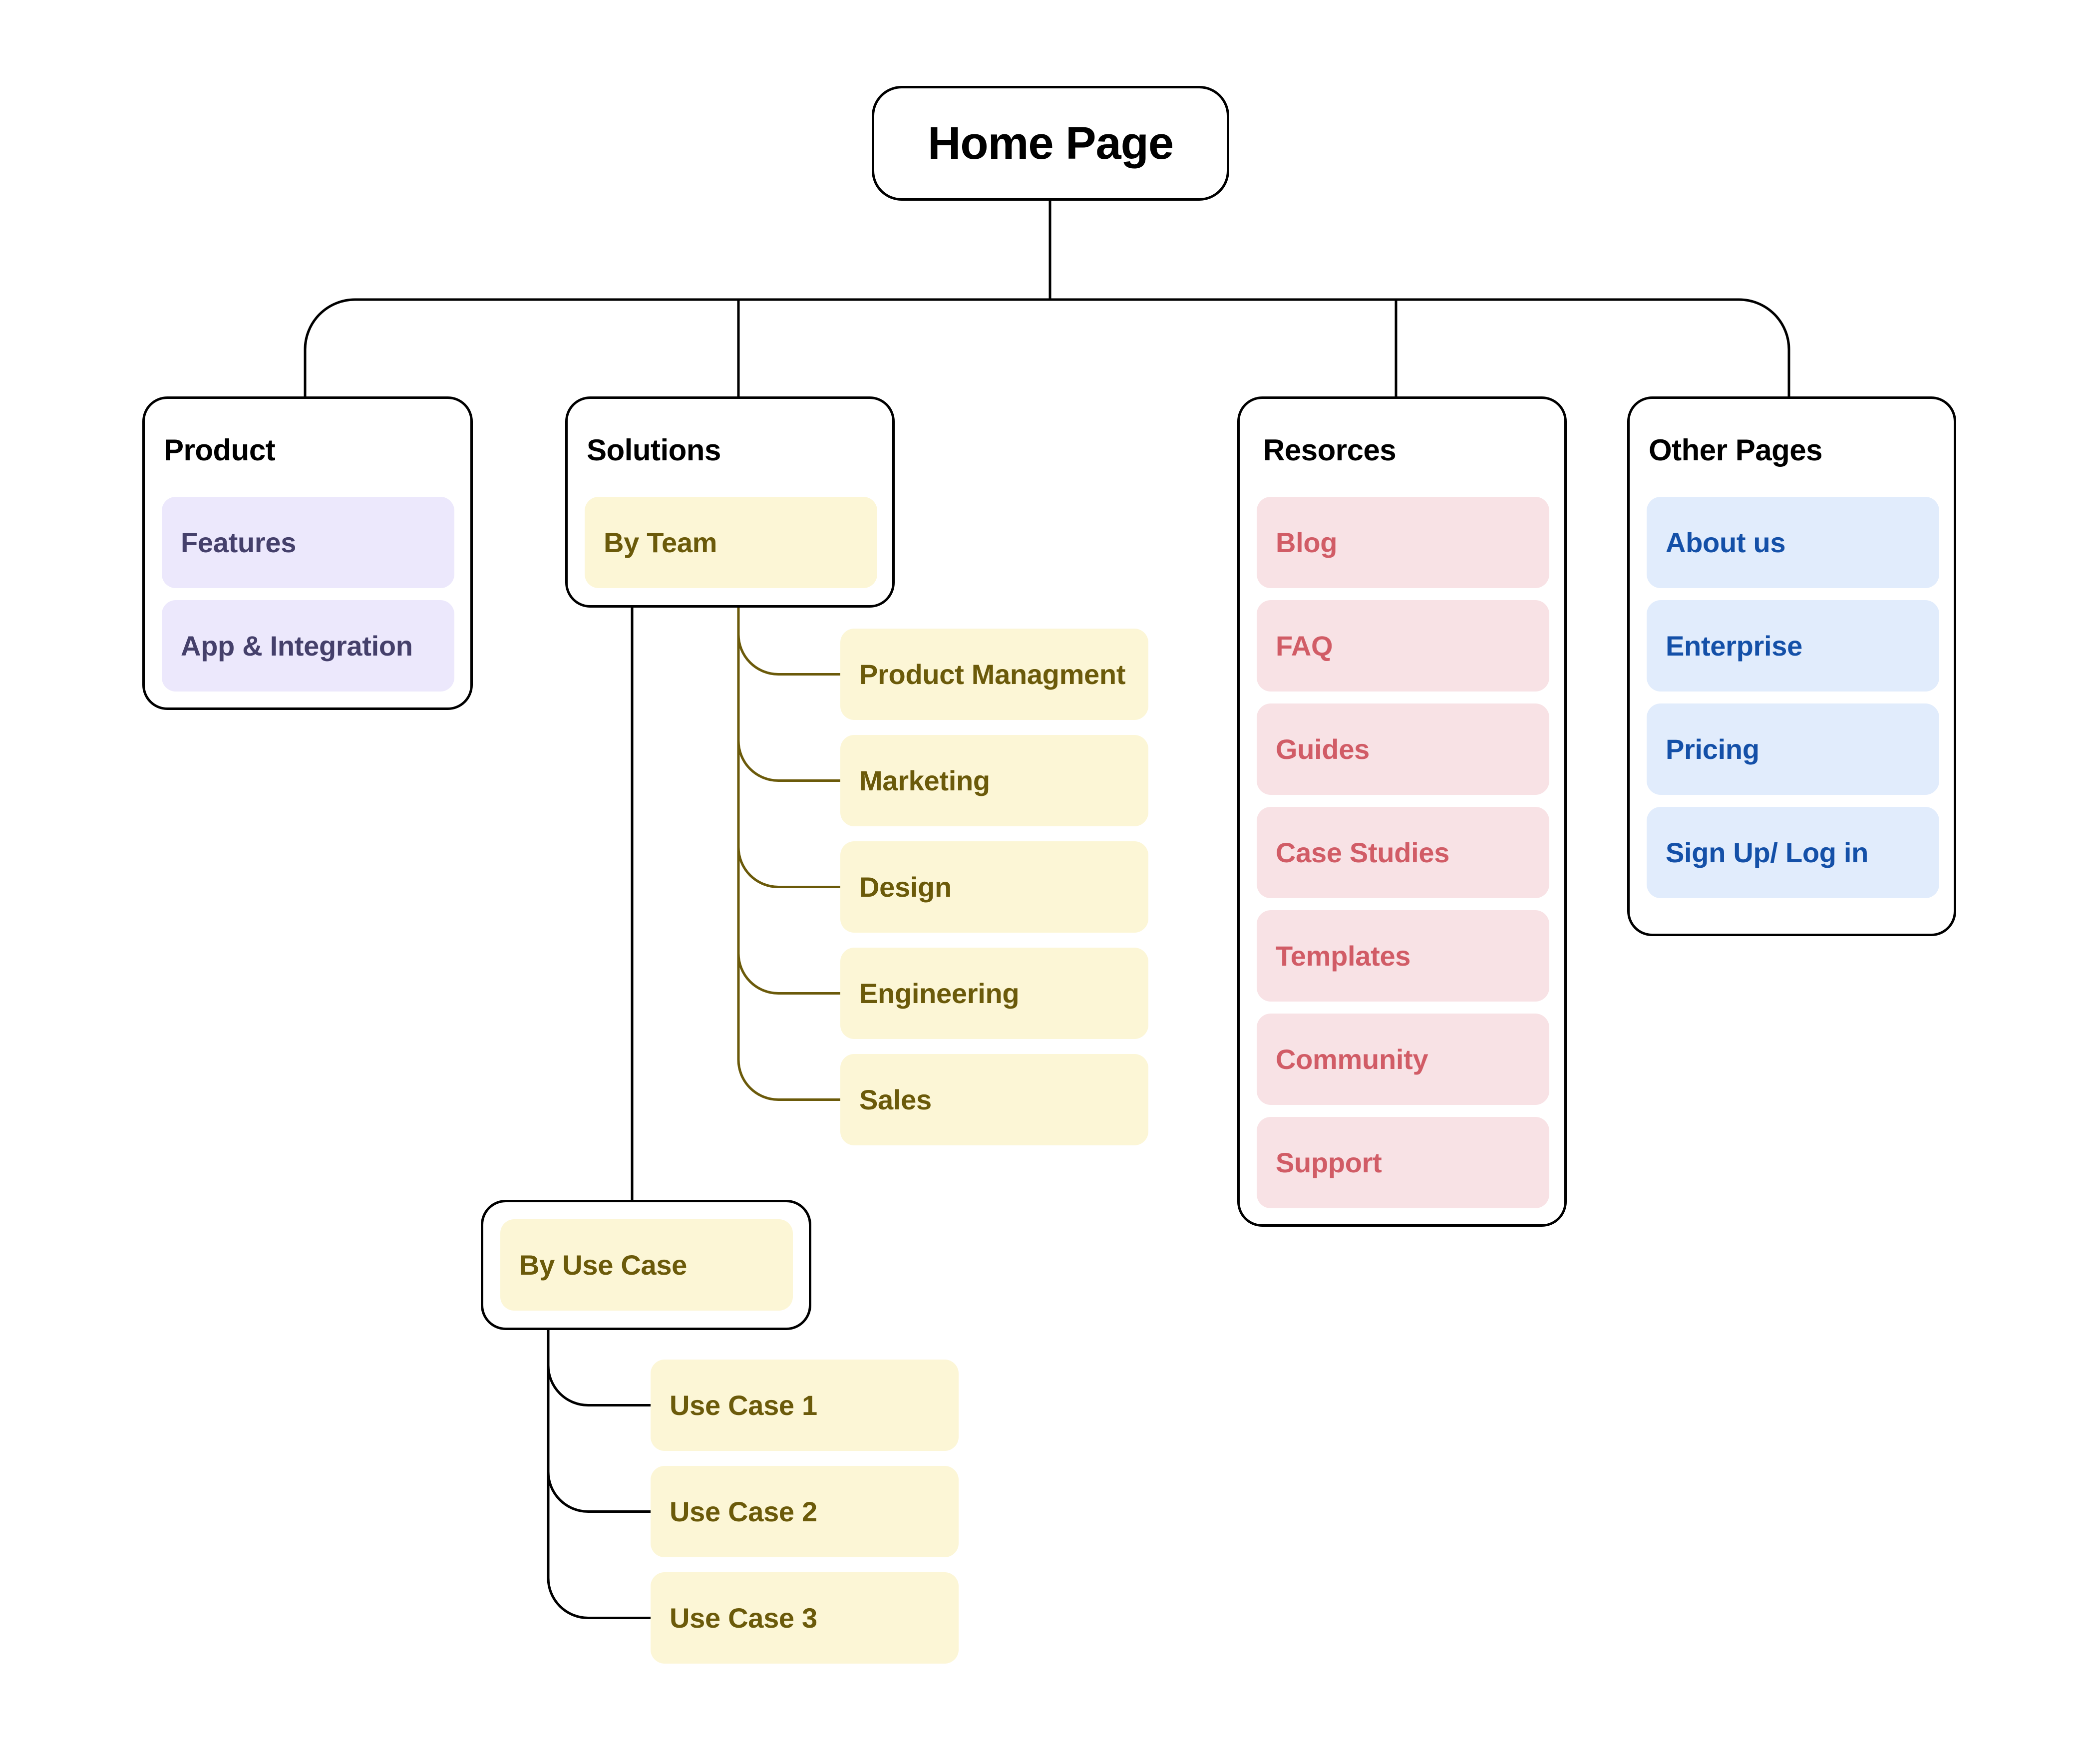 The width and height of the screenshot is (2100, 1742). Describe the element at coordinates (1793, 646) in the screenshot. I see `other-item-enterprise: Enterprise` at that location.